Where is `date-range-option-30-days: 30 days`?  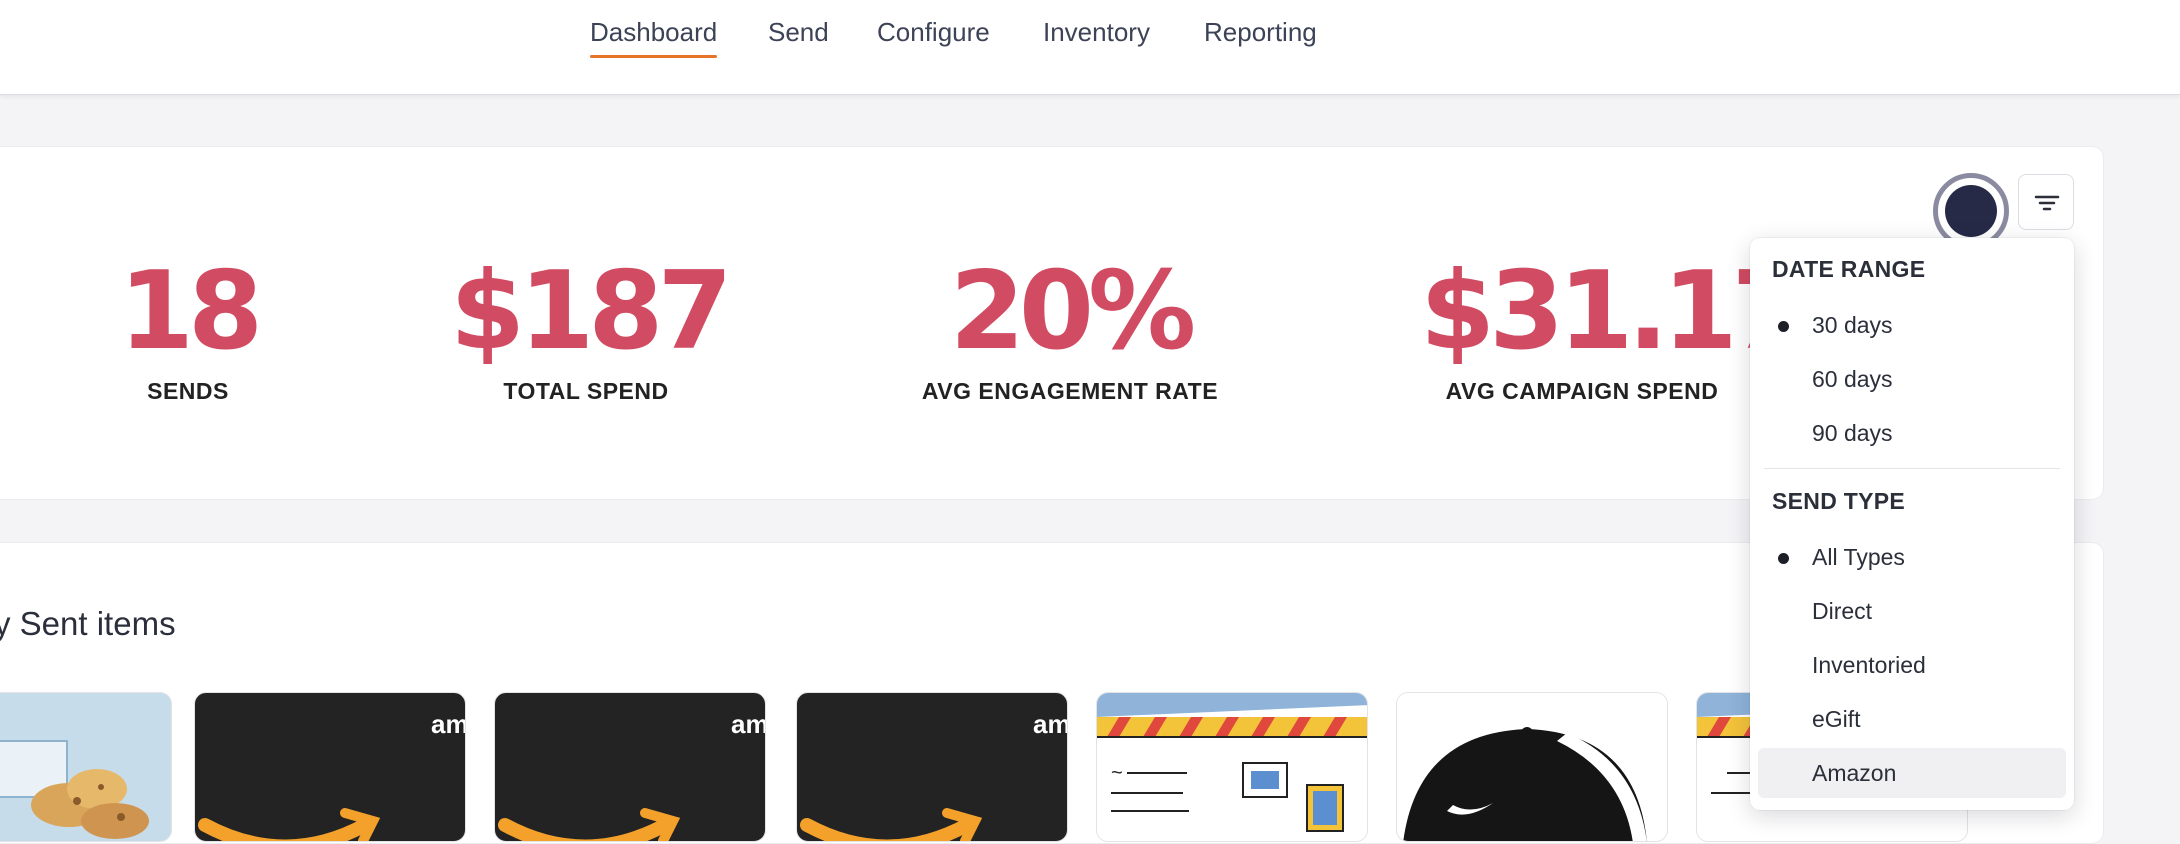 date-range-option-30-days: 30 days is located at coordinates (1912, 325).